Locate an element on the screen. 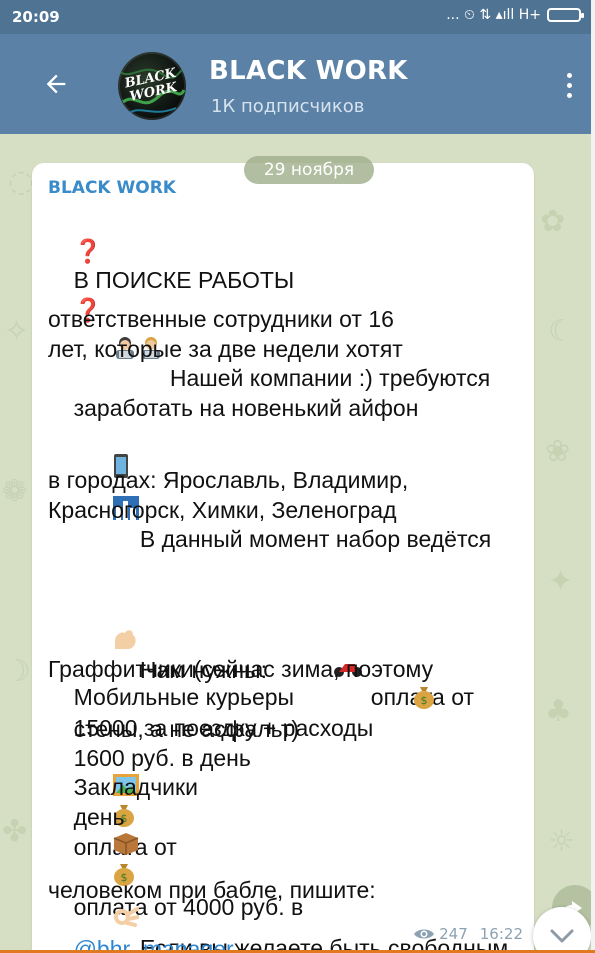  message-text: ответственные сотрудники от 16 is located at coordinates (221, 319).